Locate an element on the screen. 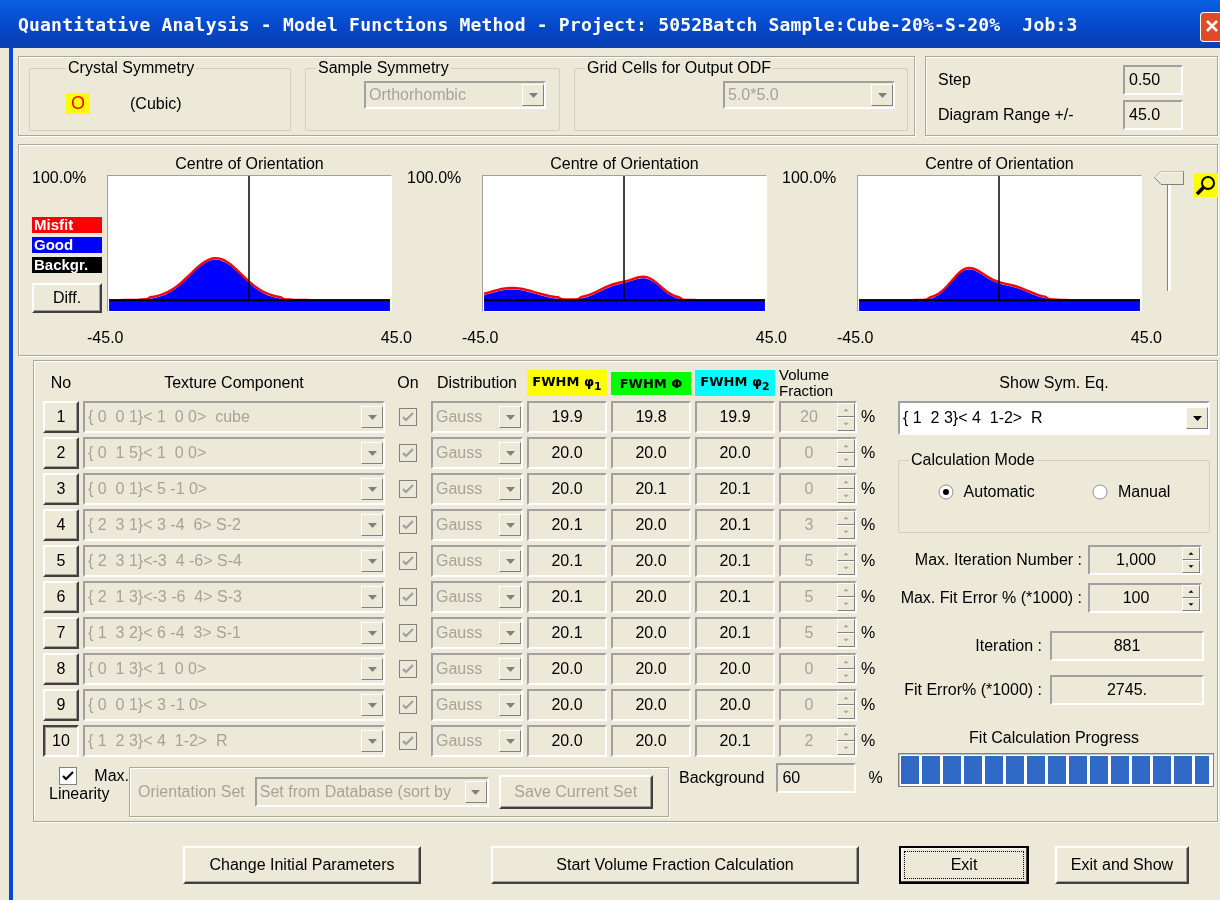 The height and width of the screenshot is (900, 1220). iteration-label: Iteration : is located at coordinates (1008, 646).